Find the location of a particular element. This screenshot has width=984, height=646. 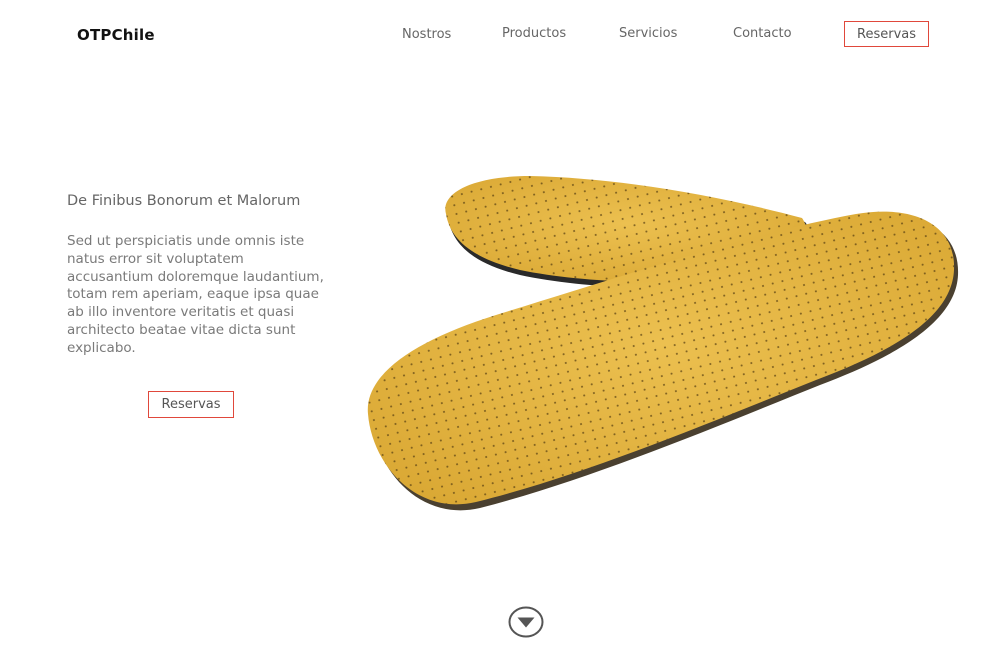

scroll-down-icon is located at coordinates (526, 622).